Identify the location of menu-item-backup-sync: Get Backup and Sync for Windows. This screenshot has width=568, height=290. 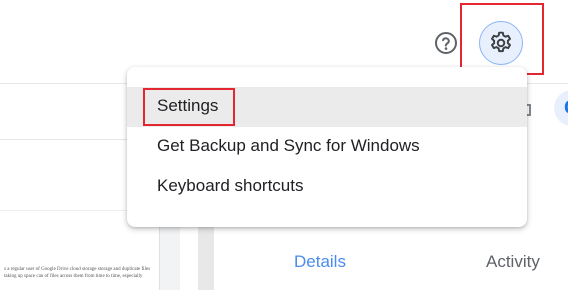
(327, 147).